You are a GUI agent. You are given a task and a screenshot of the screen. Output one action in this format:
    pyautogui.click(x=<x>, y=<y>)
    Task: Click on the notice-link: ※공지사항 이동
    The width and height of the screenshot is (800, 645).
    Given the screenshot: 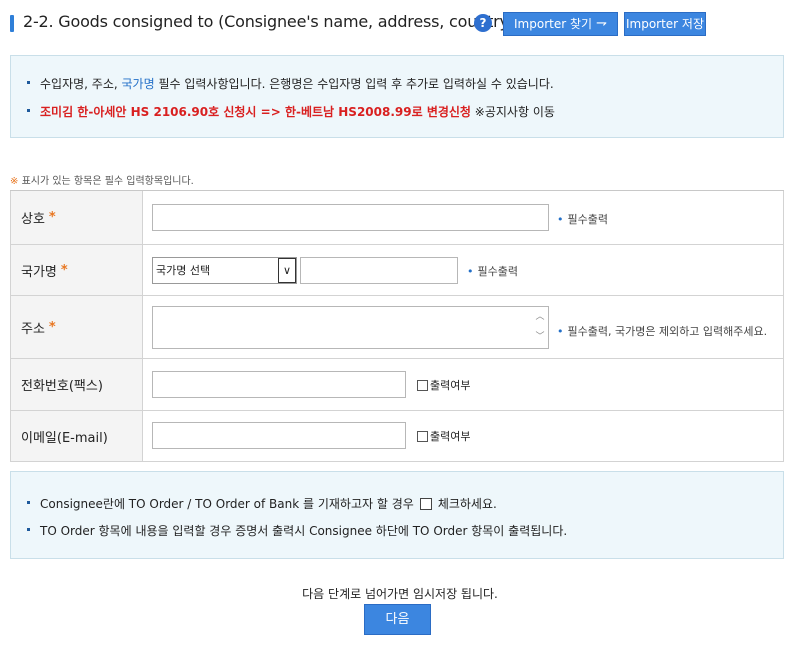 What is the action you would take?
    pyautogui.click(x=513, y=112)
    